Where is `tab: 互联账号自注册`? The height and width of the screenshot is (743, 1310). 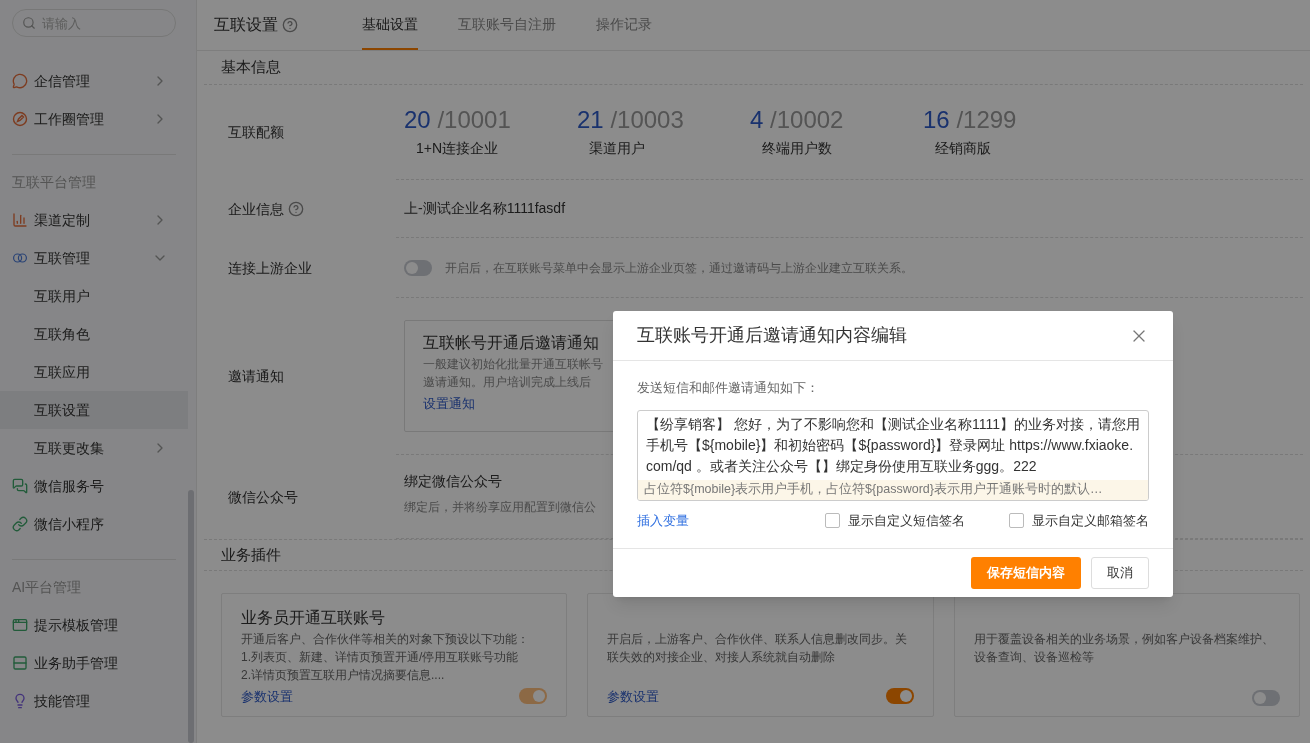 tab: 互联账号自注册 is located at coordinates (507, 25).